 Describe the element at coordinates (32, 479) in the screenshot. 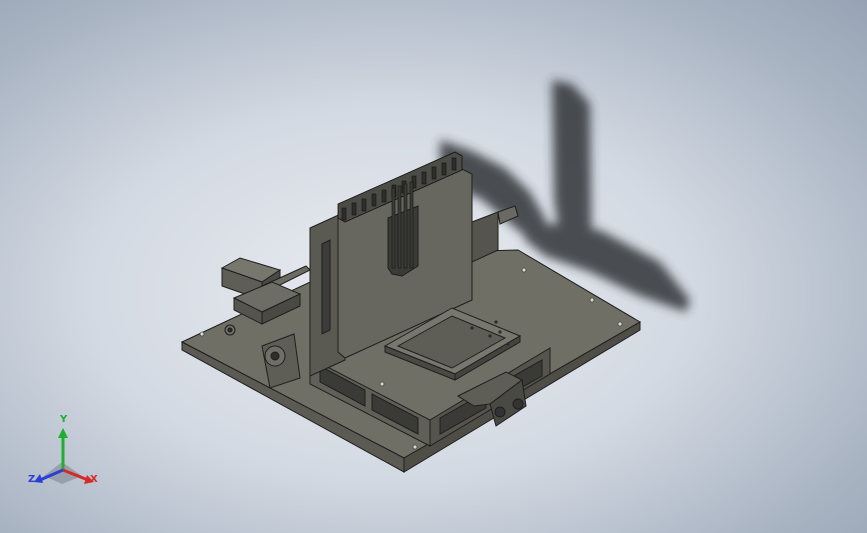

I see `triad-z-label: Z` at that location.